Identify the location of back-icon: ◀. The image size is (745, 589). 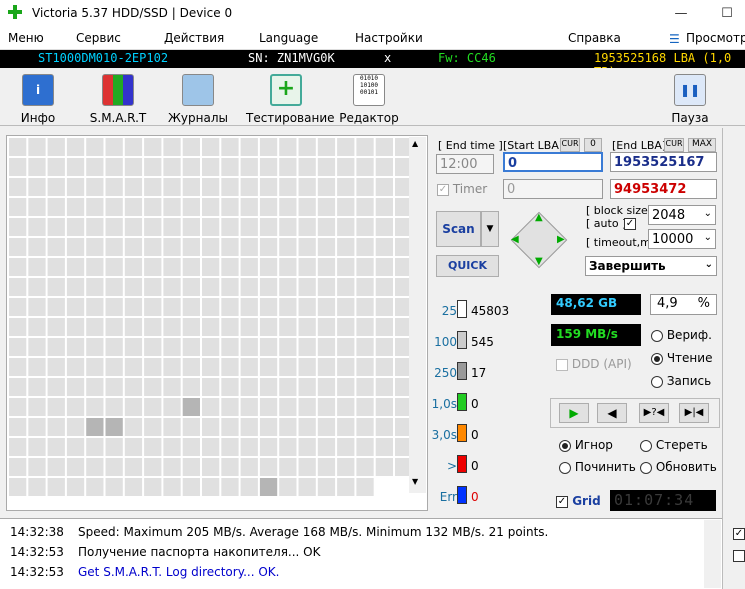
(612, 413).